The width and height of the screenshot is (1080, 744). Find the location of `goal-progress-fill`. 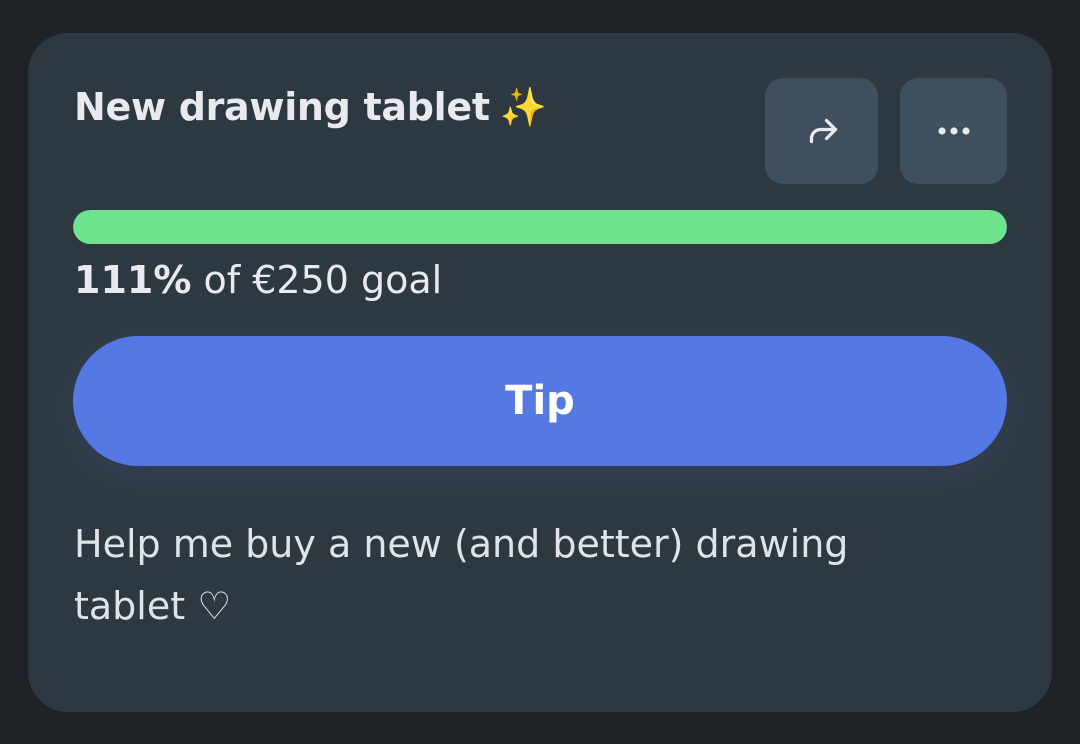

goal-progress-fill is located at coordinates (540, 227).